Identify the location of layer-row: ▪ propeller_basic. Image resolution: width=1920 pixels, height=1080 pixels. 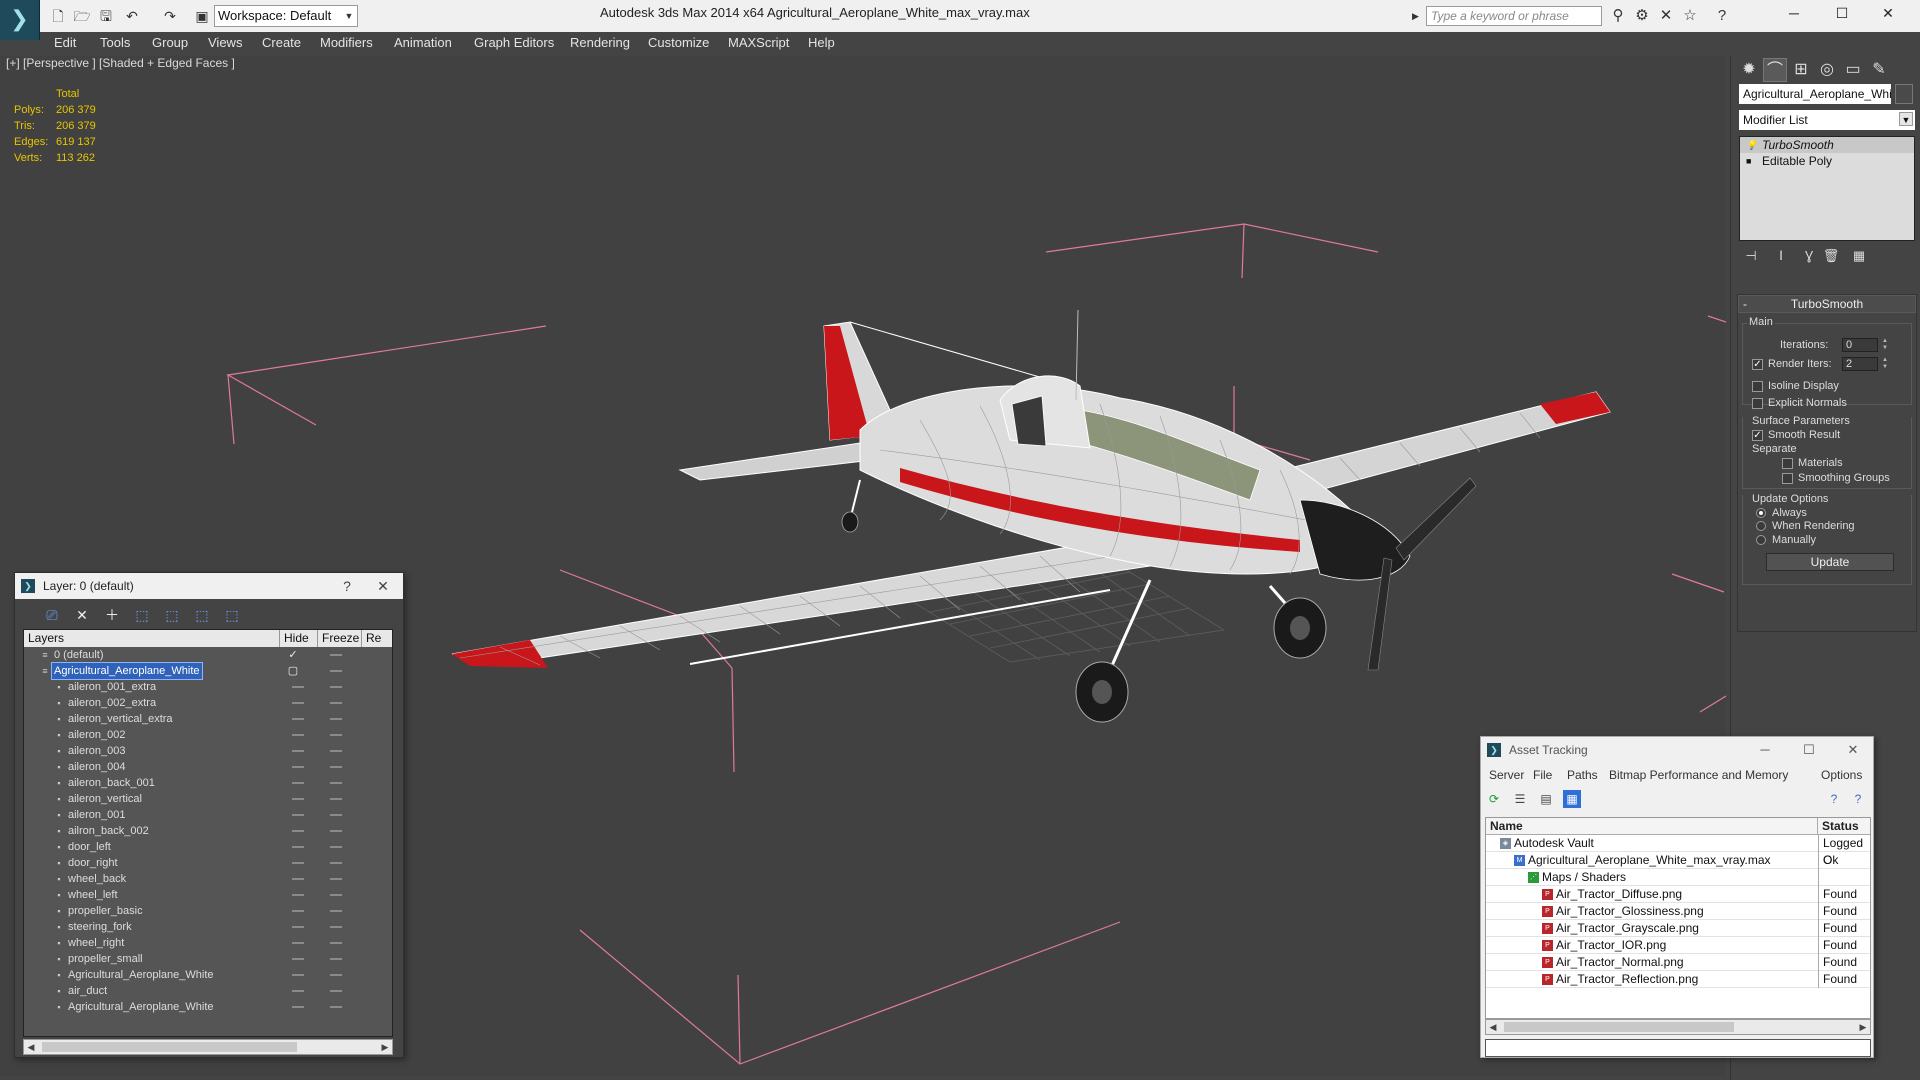
(208, 911).